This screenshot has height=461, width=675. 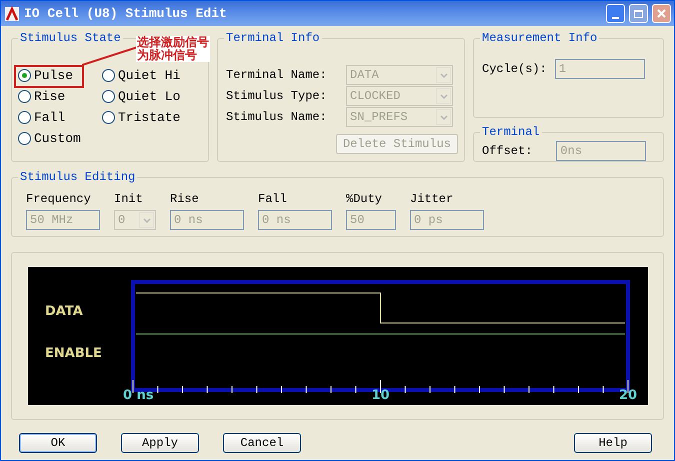 What do you see at coordinates (149, 97) in the screenshot?
I see `radio-label: Quiet Lo` at bounding box center [149, 97].